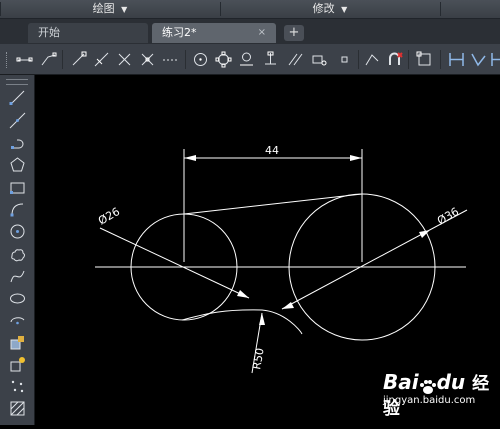 Image resolution: width=500 pixels, height=429 pixels. Describe the element at coordinates (170, 59) in the screenshot. I see `dashed-line-icon` at that location.